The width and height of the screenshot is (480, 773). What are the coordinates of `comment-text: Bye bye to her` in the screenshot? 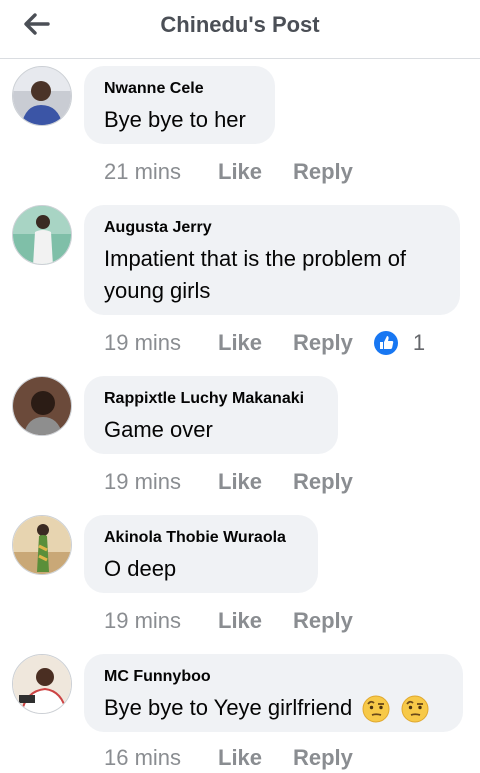 It's located at (175, 119).